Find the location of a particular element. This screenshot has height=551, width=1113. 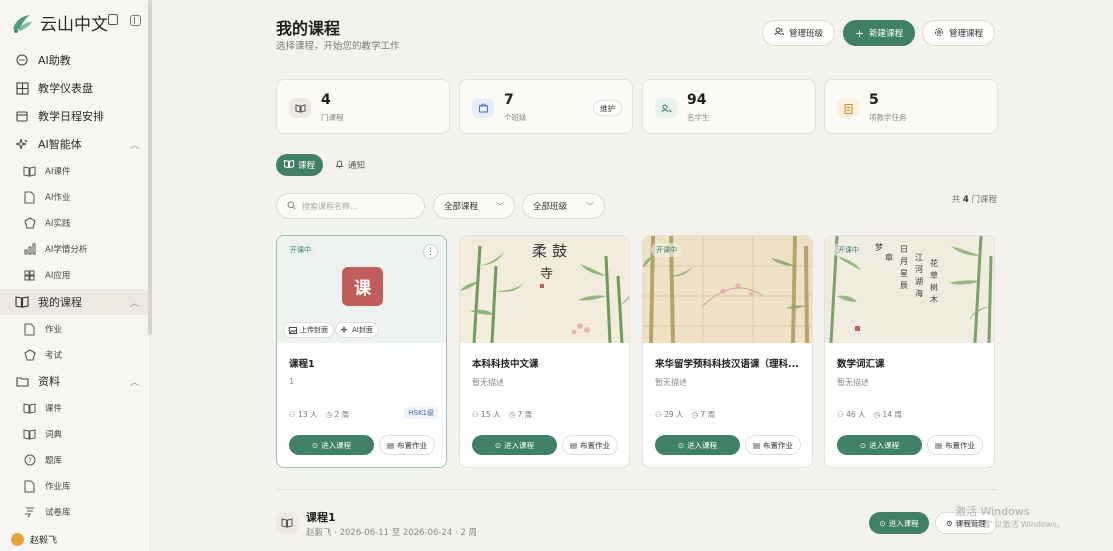

stat-card-courses: 4 门课程 is located at coordinates (363, 106).